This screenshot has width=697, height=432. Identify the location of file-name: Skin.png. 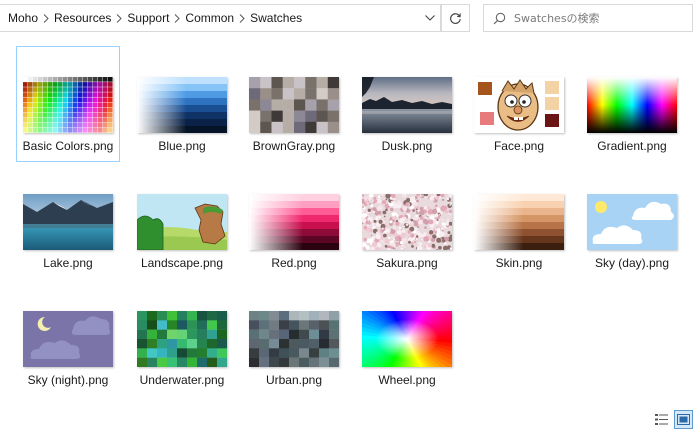
(519, 263).